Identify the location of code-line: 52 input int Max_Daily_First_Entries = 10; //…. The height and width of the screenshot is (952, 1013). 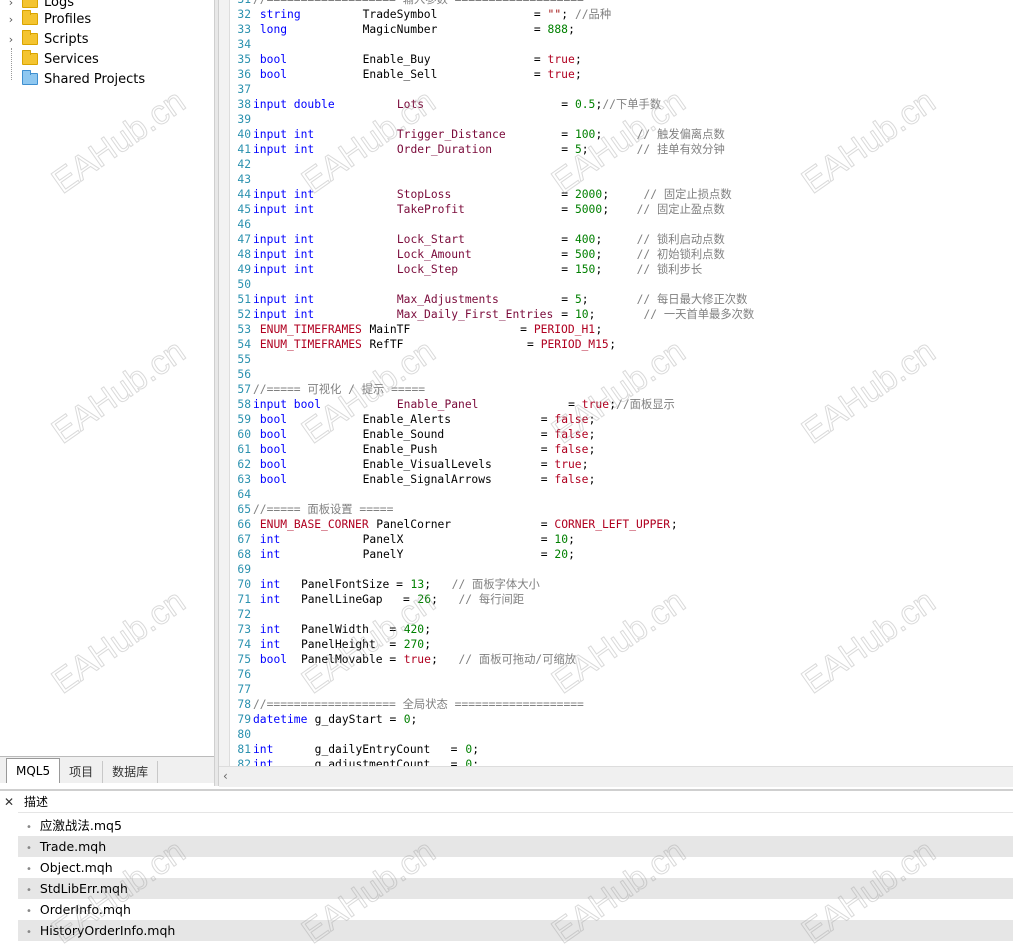
(492, 314).